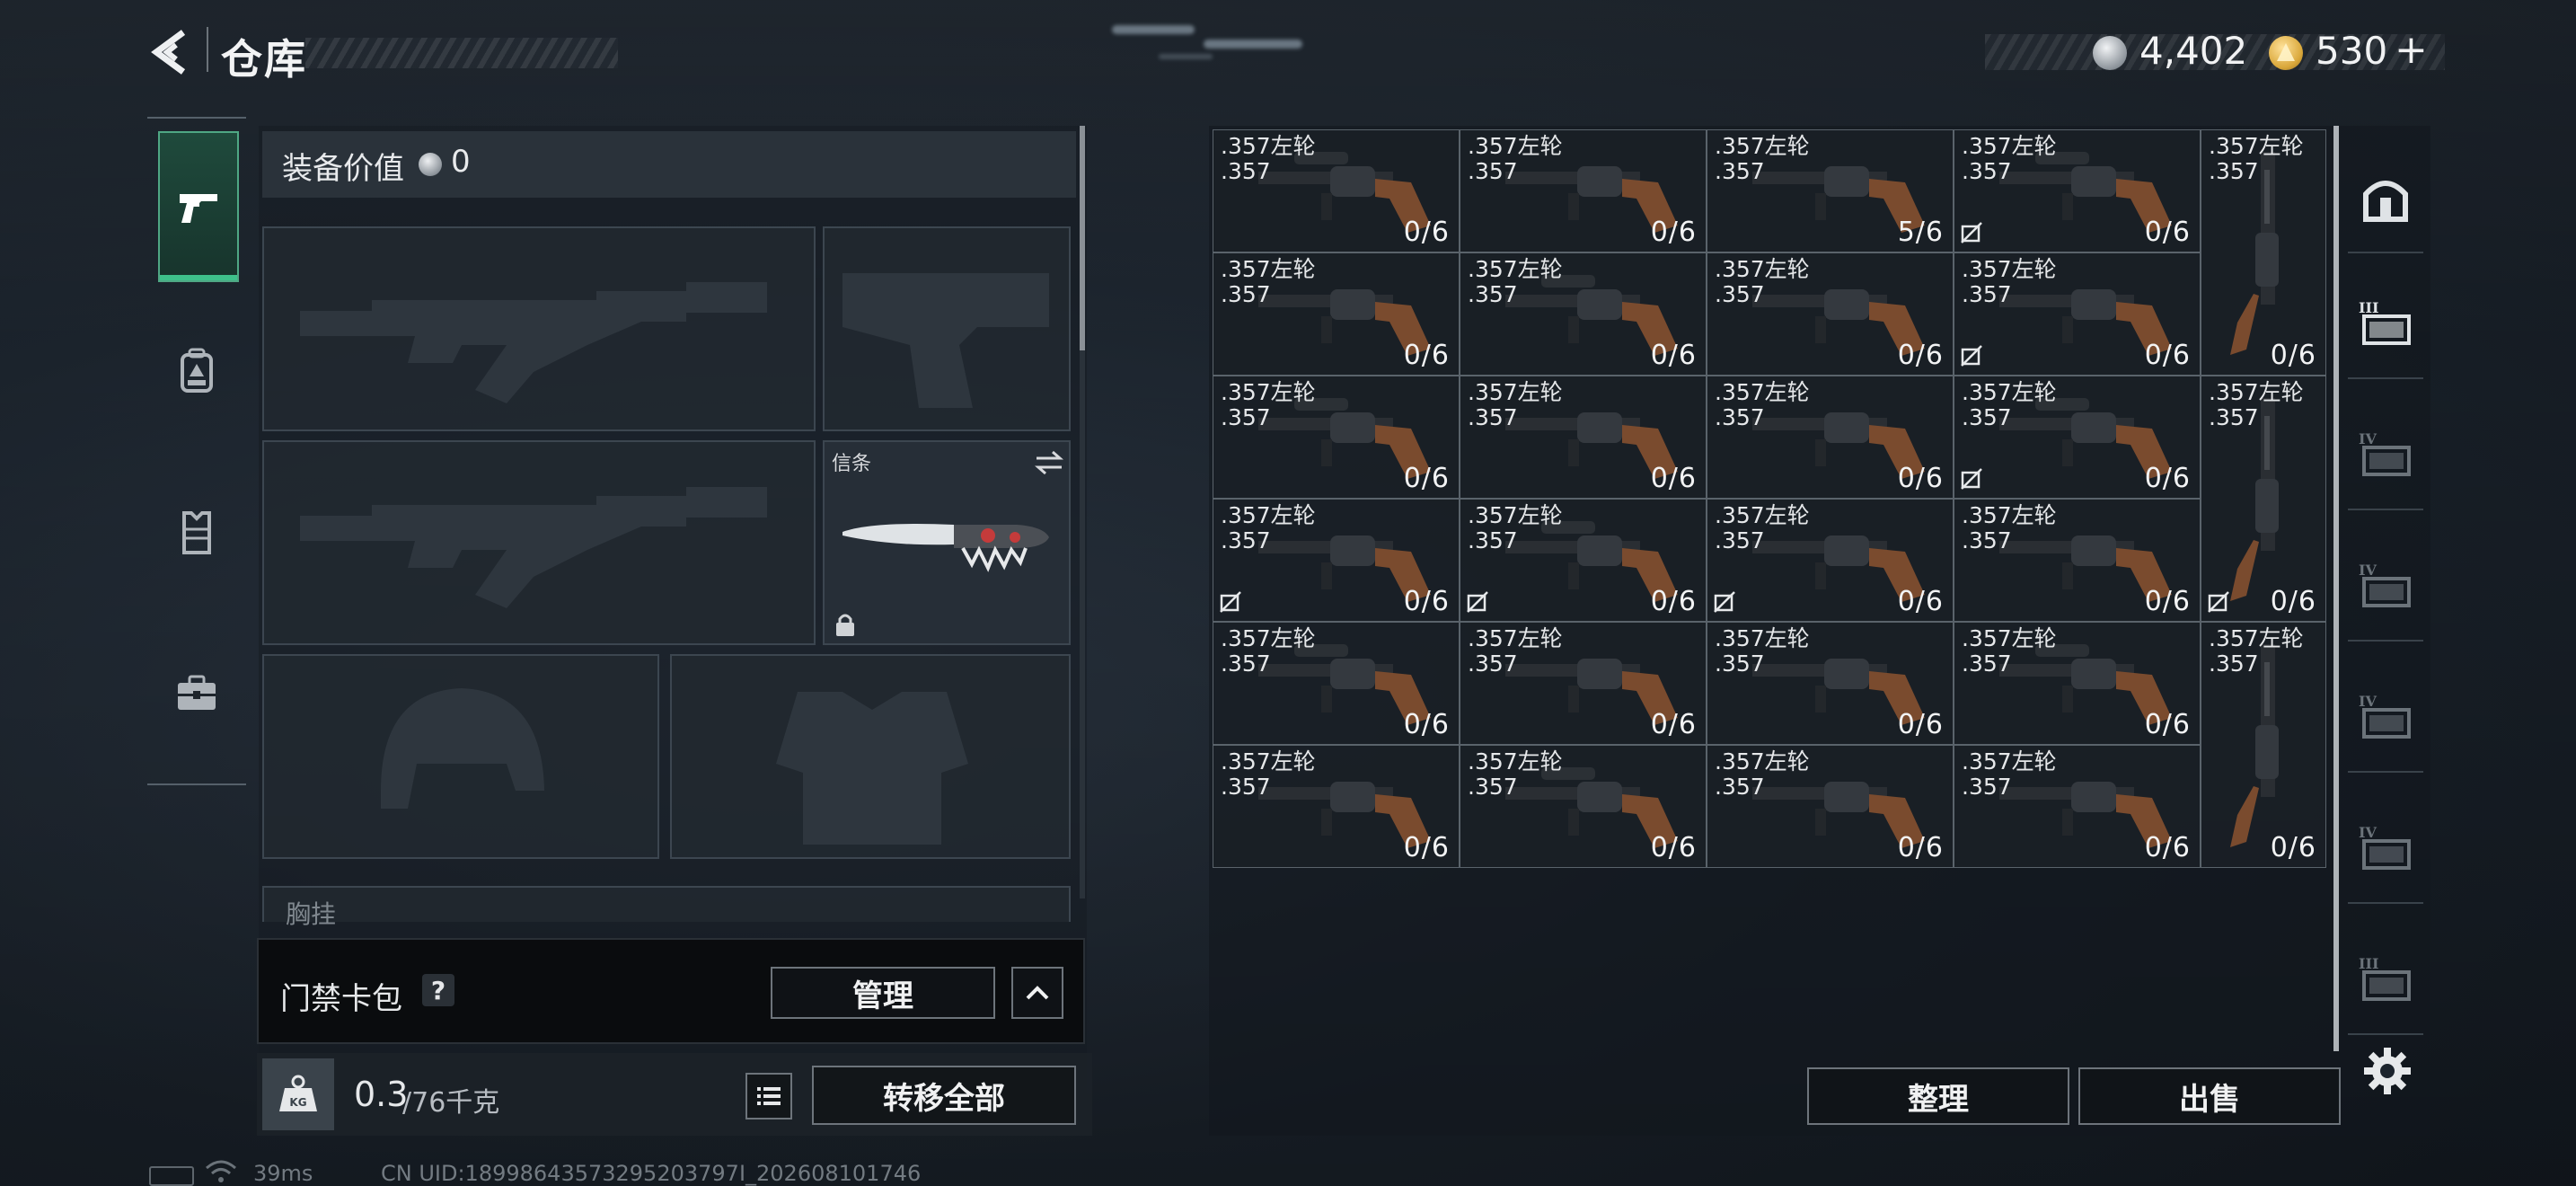  What do you see at coordinates (311, 914) in the screenshot?
I see `chest-rig-label: 胸挂` at bounding box center [311, 914].